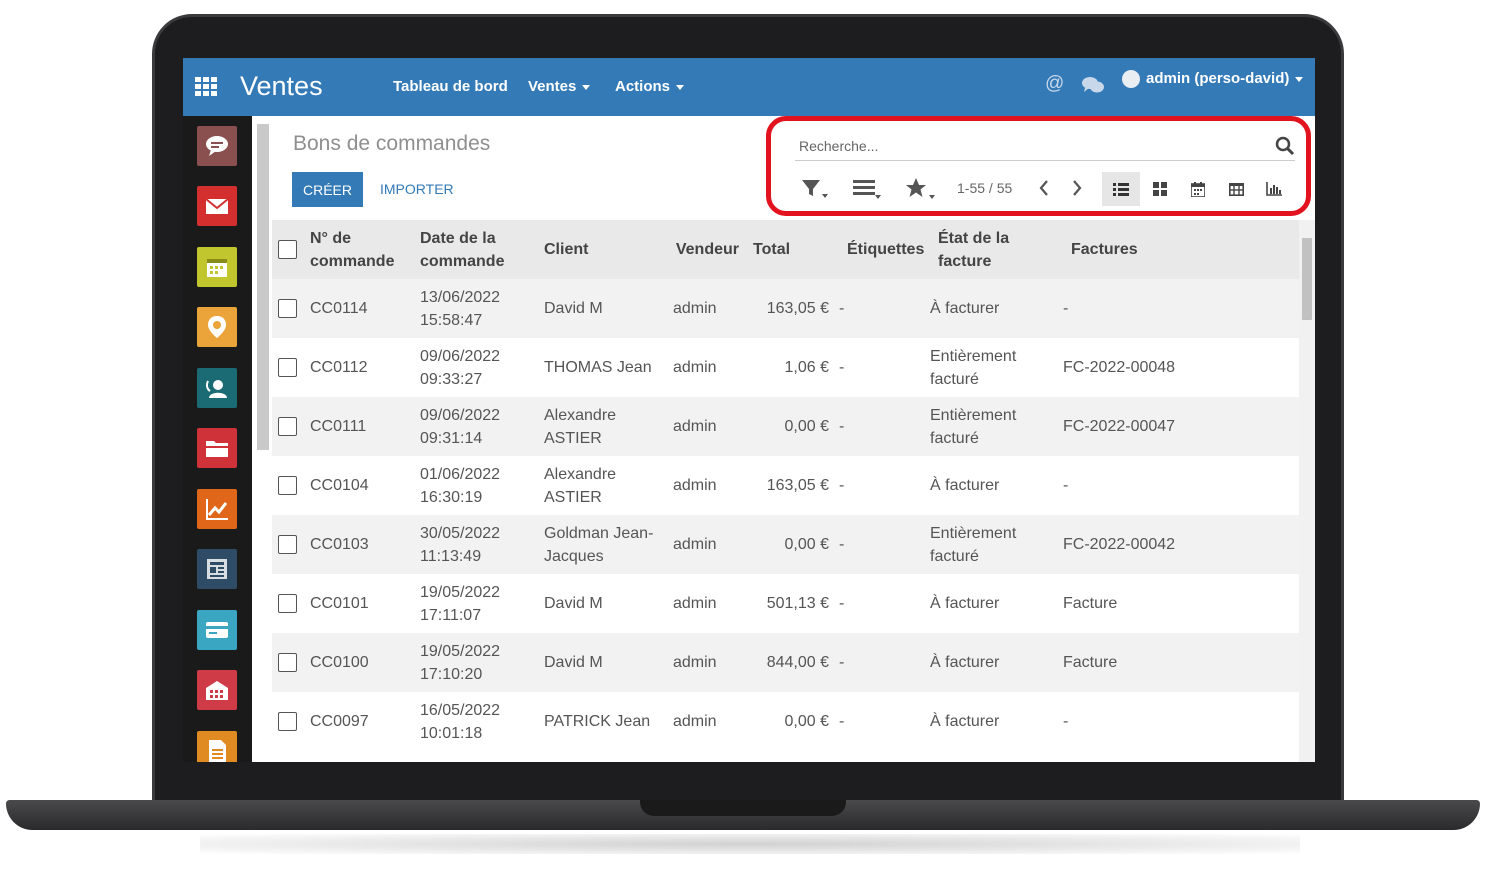  I want to click on import-button: IMPORTER, so click(417, 189).